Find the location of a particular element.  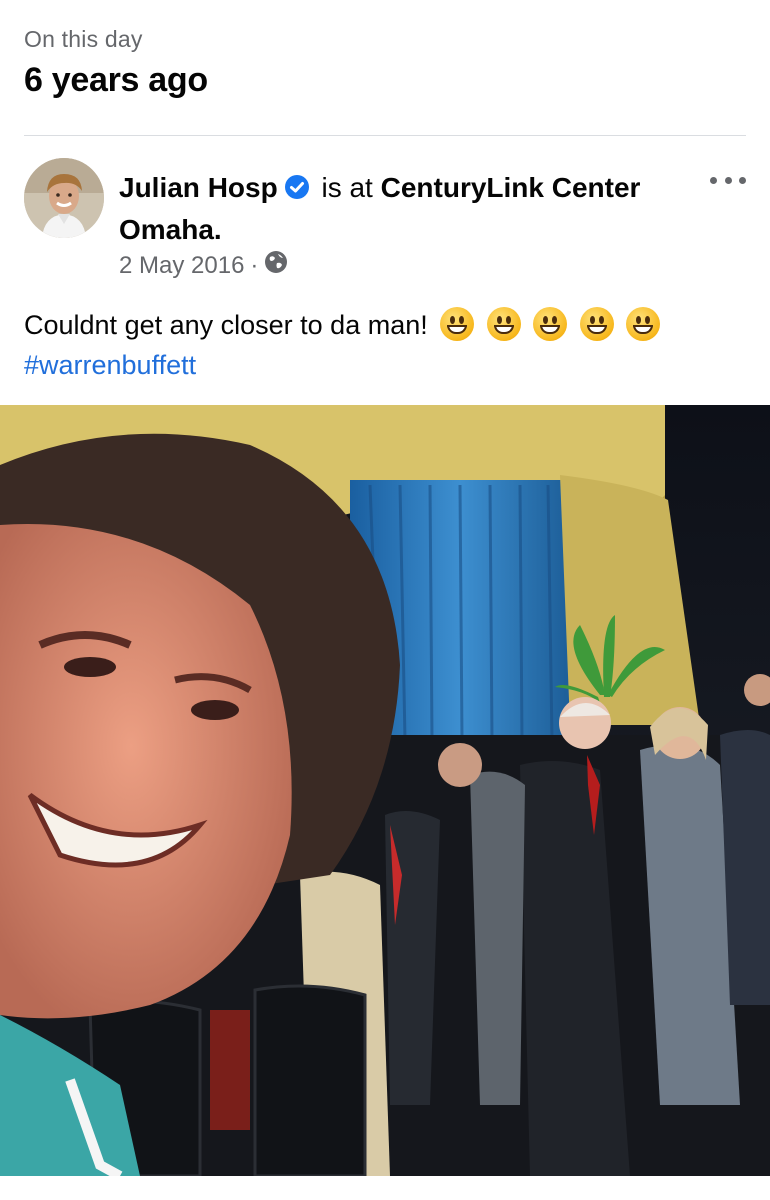

memory-header: On this day 6 years ago is located at coordinates (116, 63).